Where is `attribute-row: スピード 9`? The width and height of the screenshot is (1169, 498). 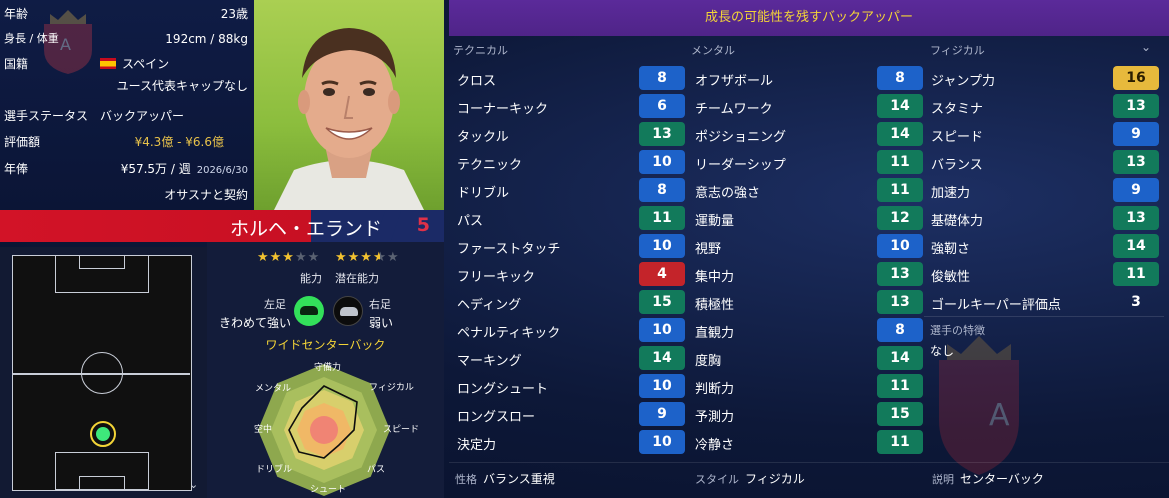 attribute-row: スピード 9 is located at coordinates (1045, 134).